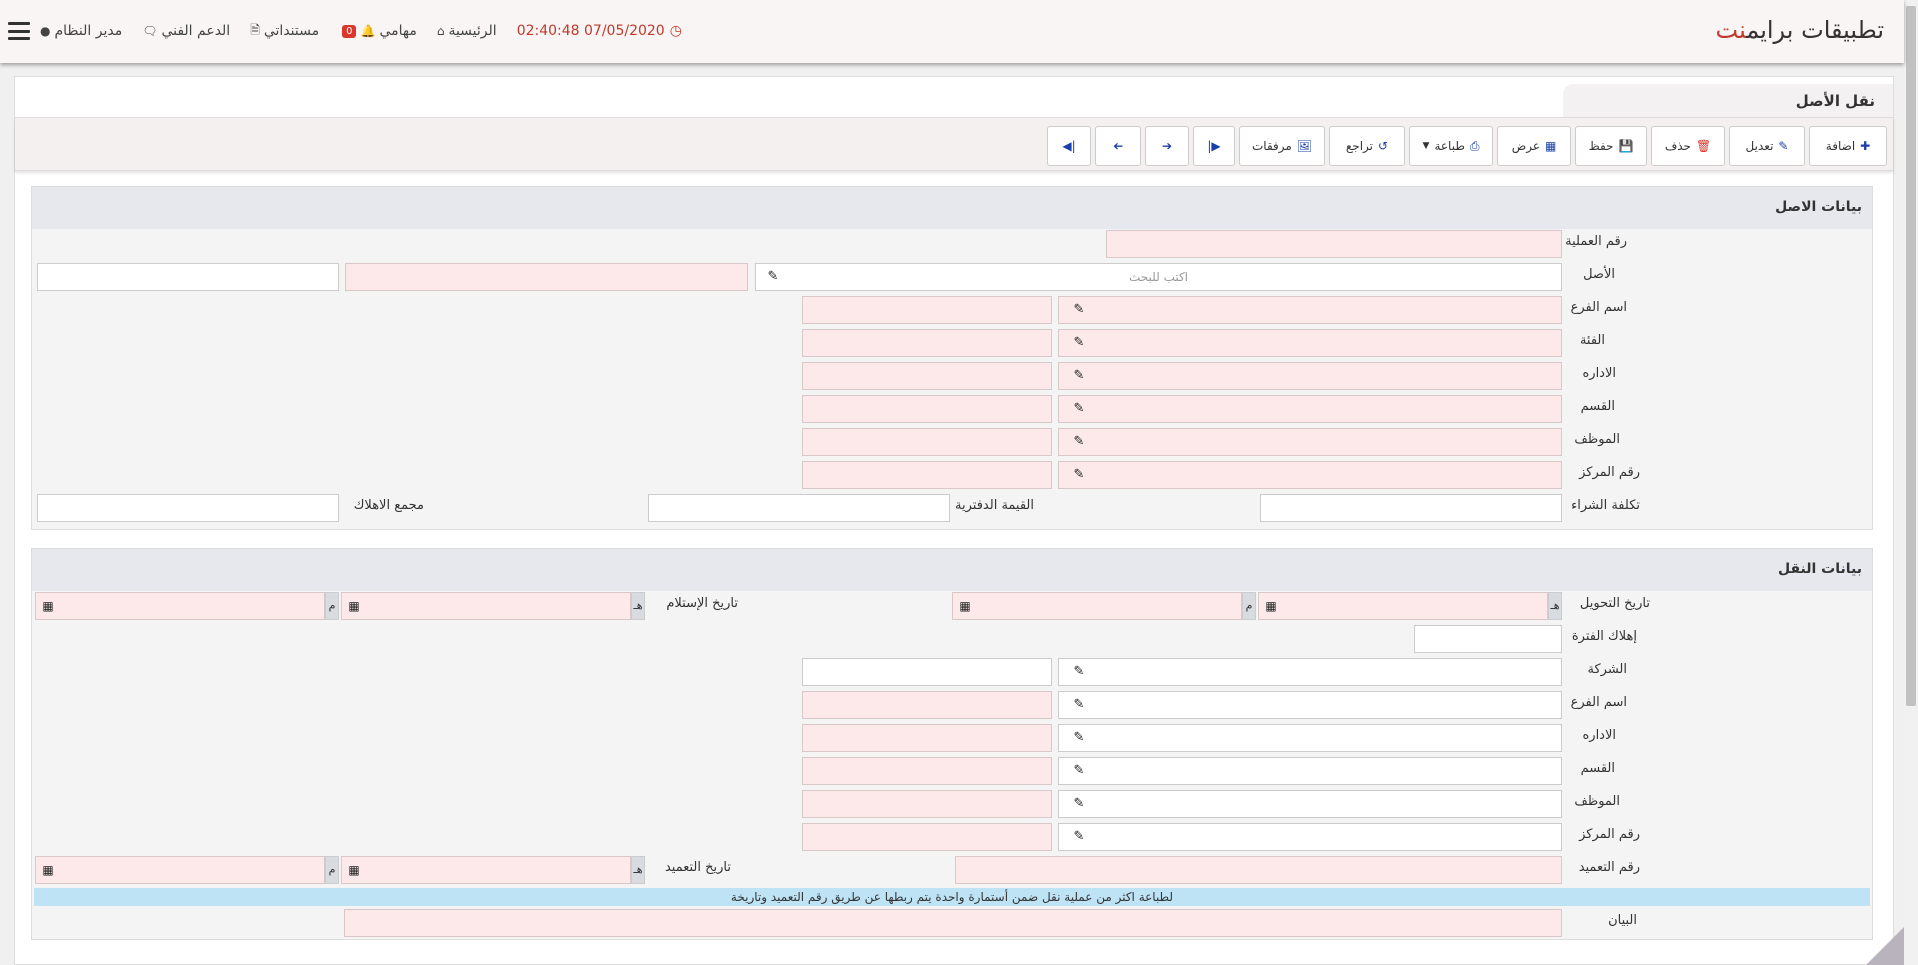 This screenshot has width=1918, height=965. What do you see at coordinates (1310, 771) in the screenshot?
I see `new-section-field` at bounding box center [1310, 771].